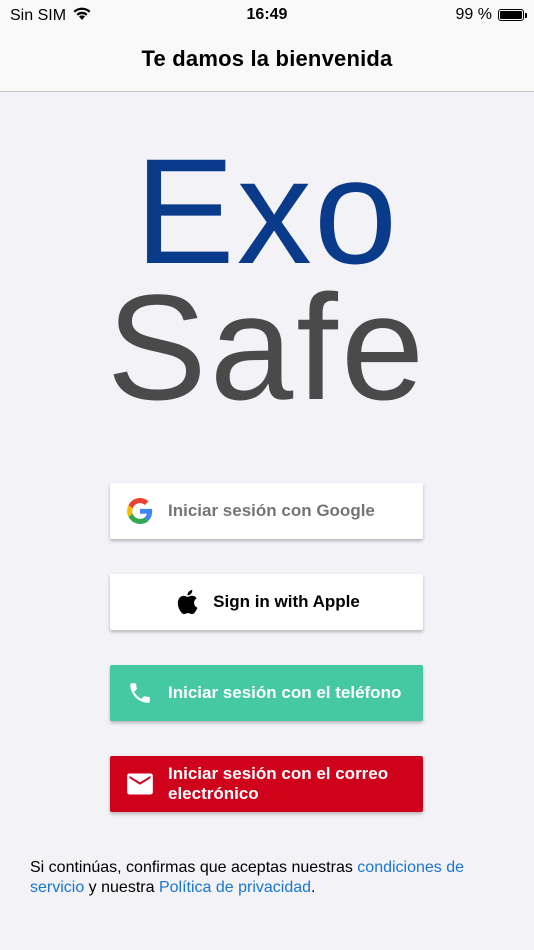 The height and width of the screenshot is (950, 534). Describe the element at coordinates (235, 887) in the screenshot. I see `privacy-link: Política de privacidad` at that location.